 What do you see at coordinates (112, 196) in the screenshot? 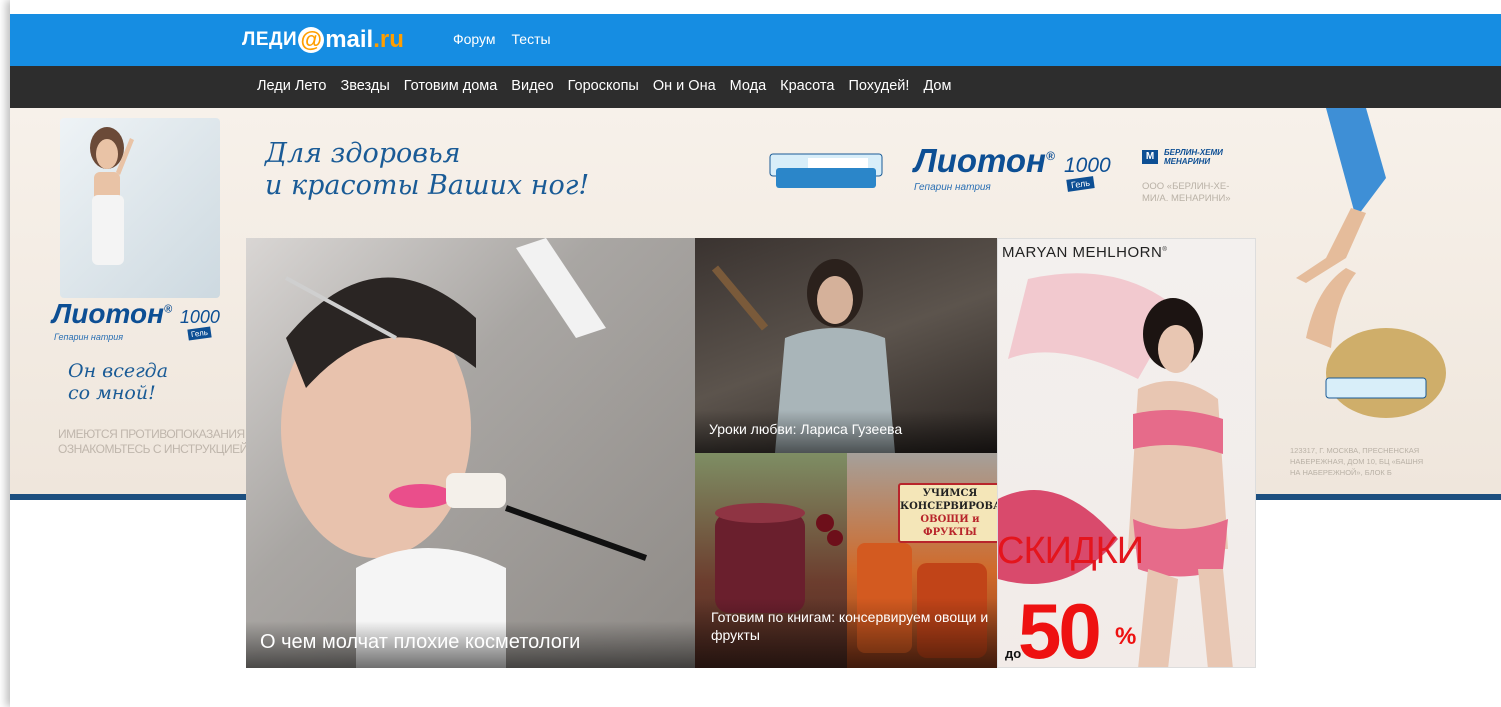
I see `woman-image` at bounding box center [112, 196].